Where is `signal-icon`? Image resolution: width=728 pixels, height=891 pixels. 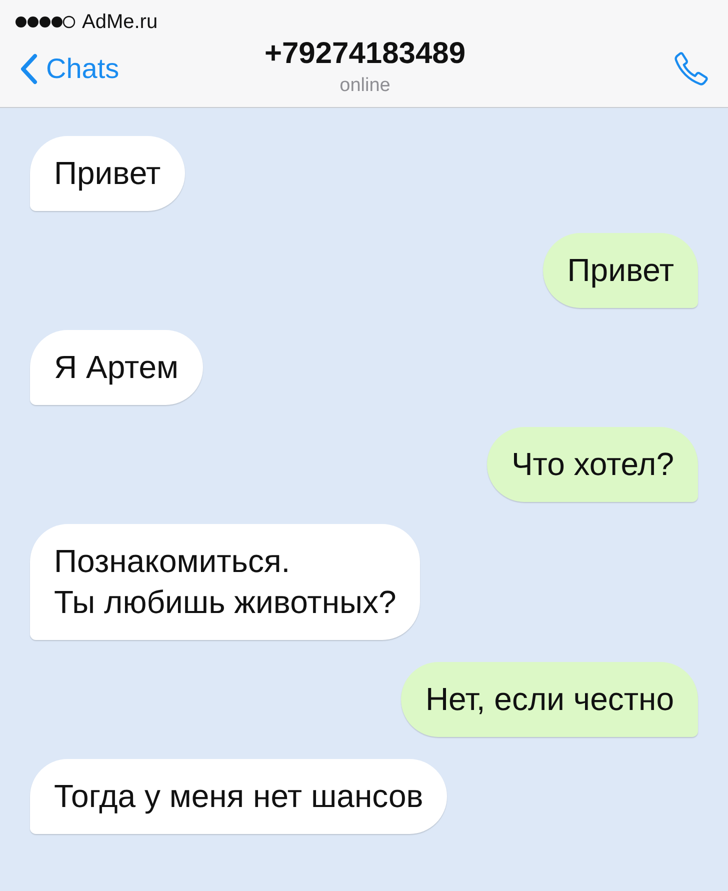
signal-icon is located at coordinates (45, 22).